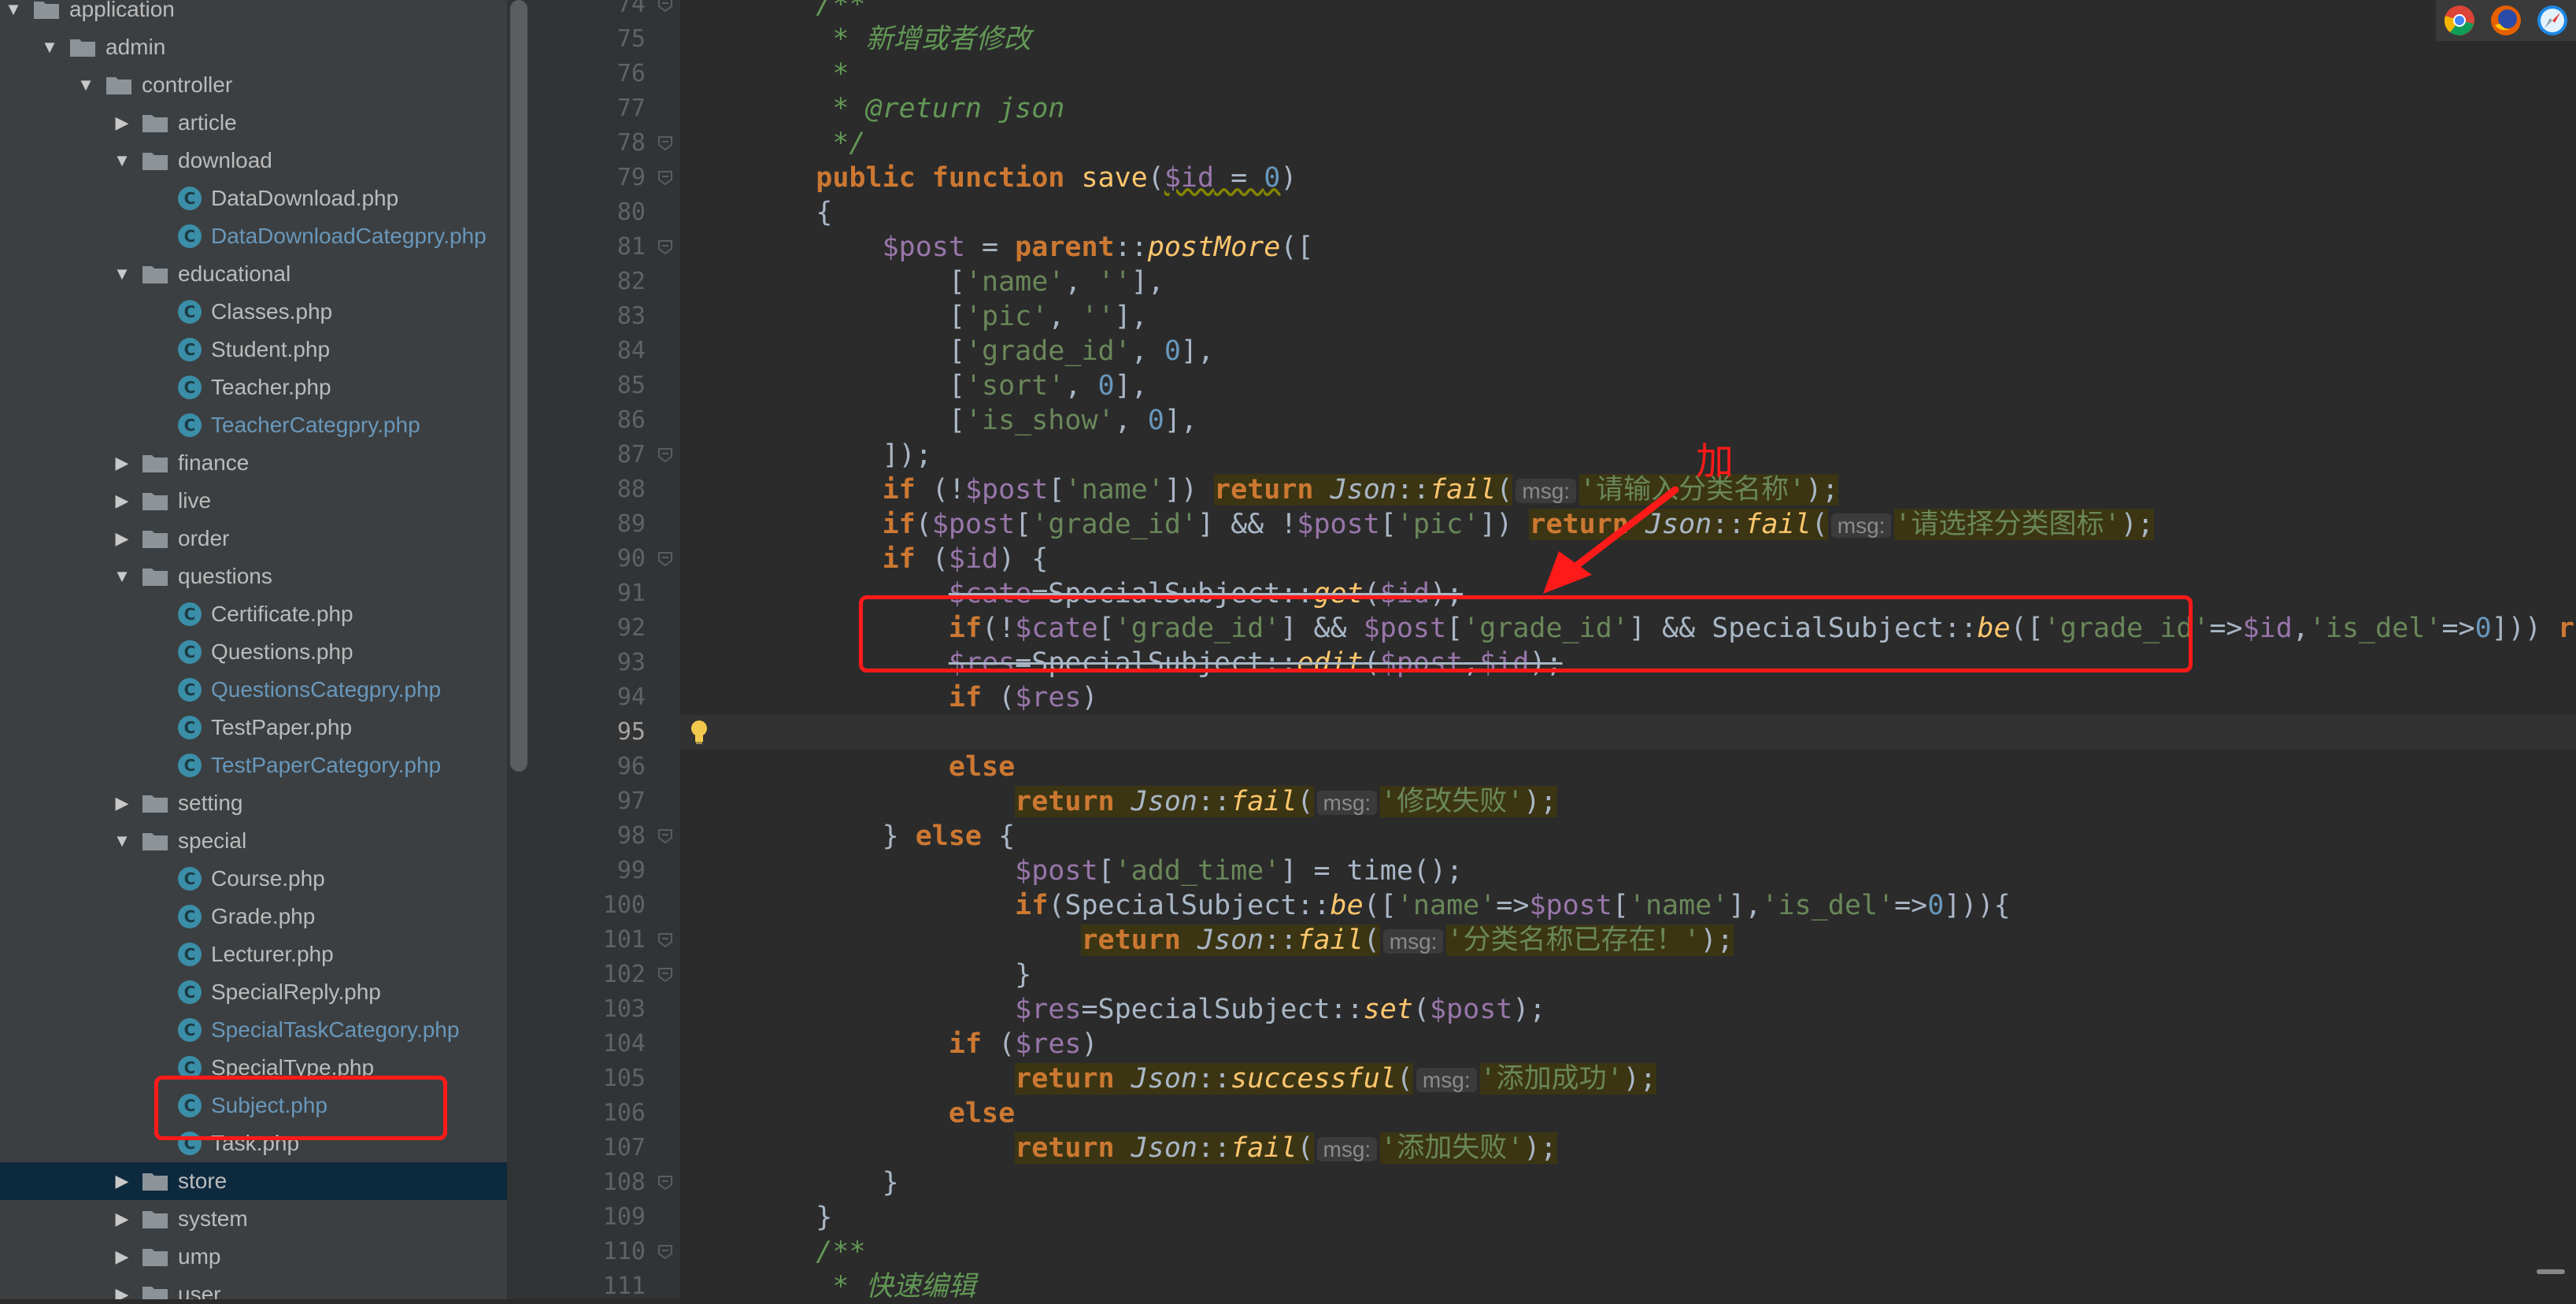  What do you see at coordinates (253, 425) in the screenshot?
I see `tree-file: C TeacherCategpry.php` at bounding box center [253, 425].